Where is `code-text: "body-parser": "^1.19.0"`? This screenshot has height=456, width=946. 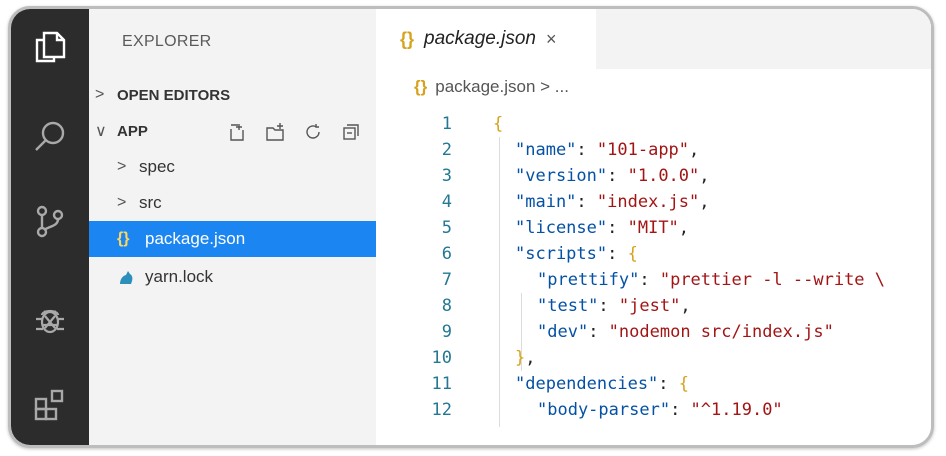
code-text: "body-parser": "^1.19.0" is located at coordinates (660, 410).